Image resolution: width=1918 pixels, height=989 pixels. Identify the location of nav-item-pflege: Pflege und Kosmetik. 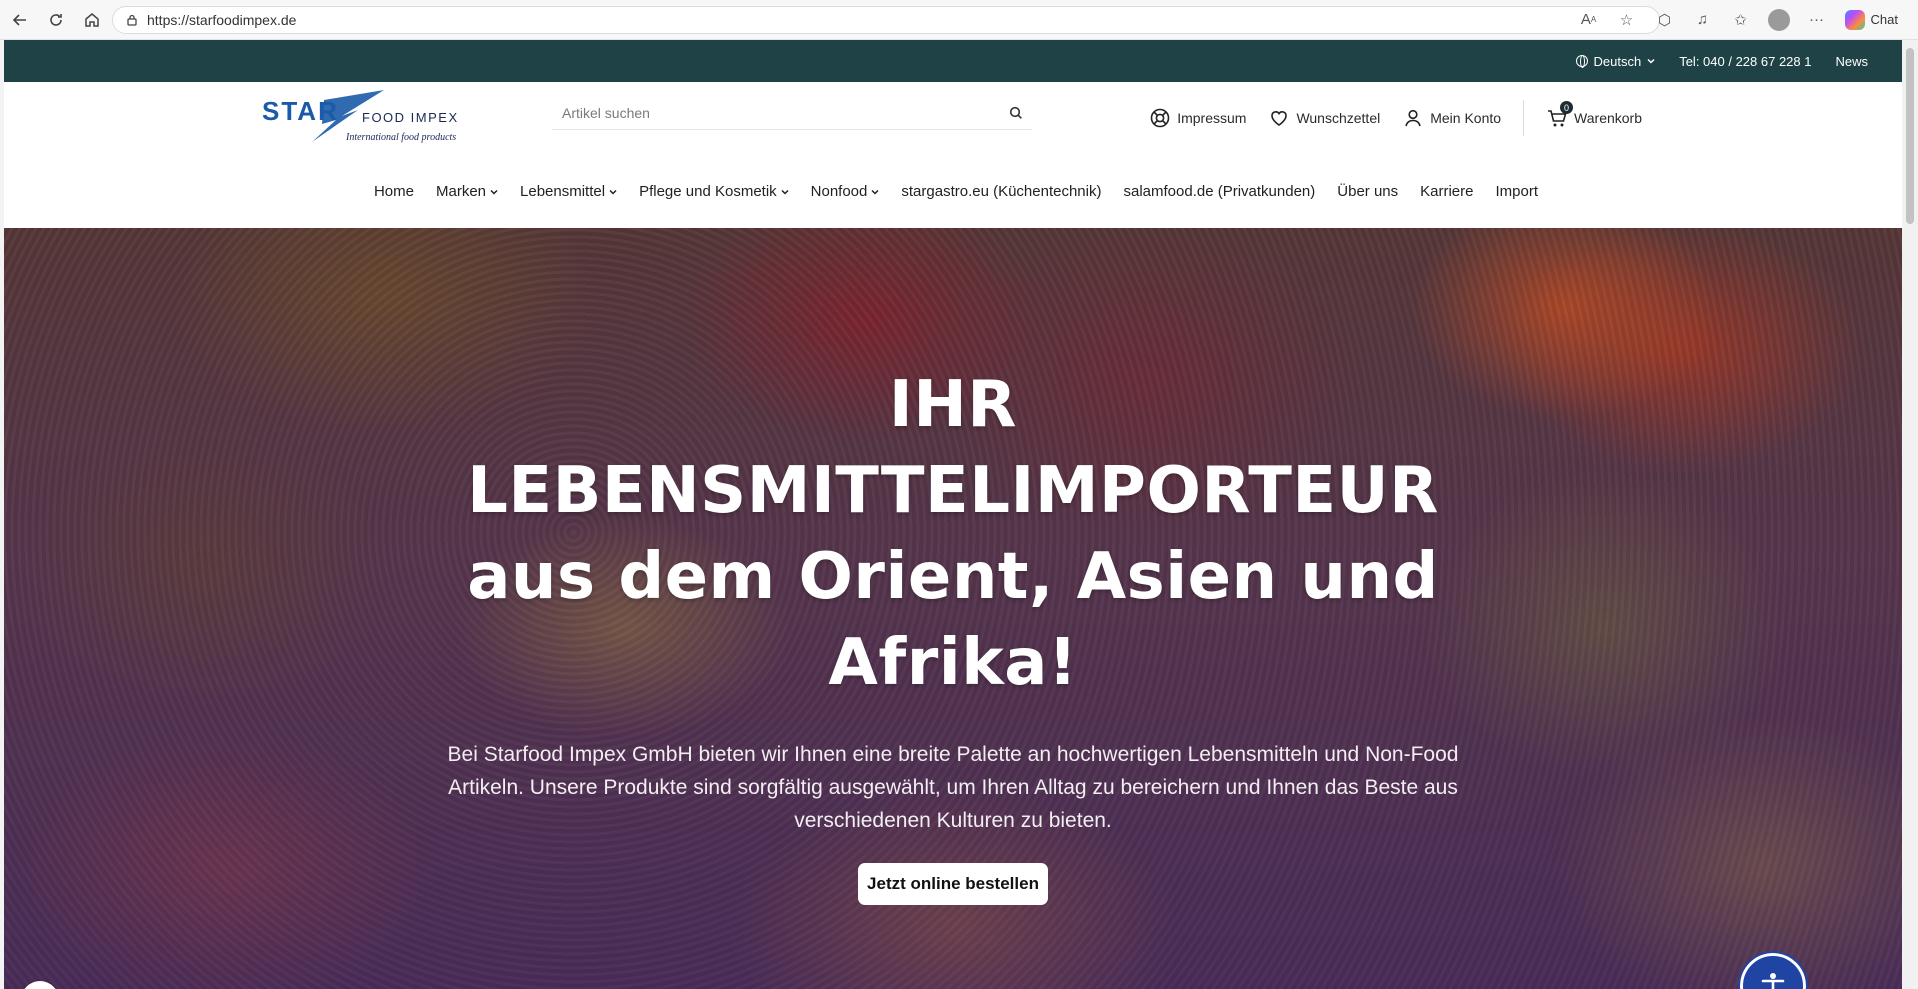
(714, 191).